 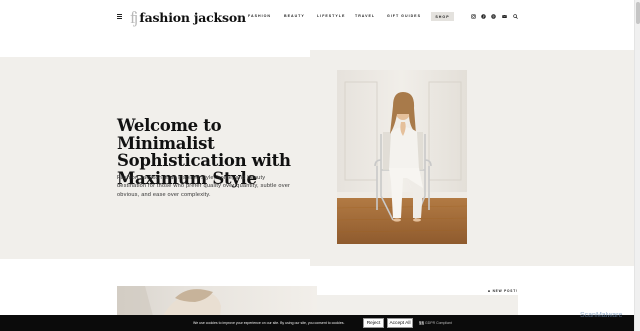 What do you see at coordinates (504, 16) in the screenshot?
I see `email-icon` at bounding box center [504, 16].